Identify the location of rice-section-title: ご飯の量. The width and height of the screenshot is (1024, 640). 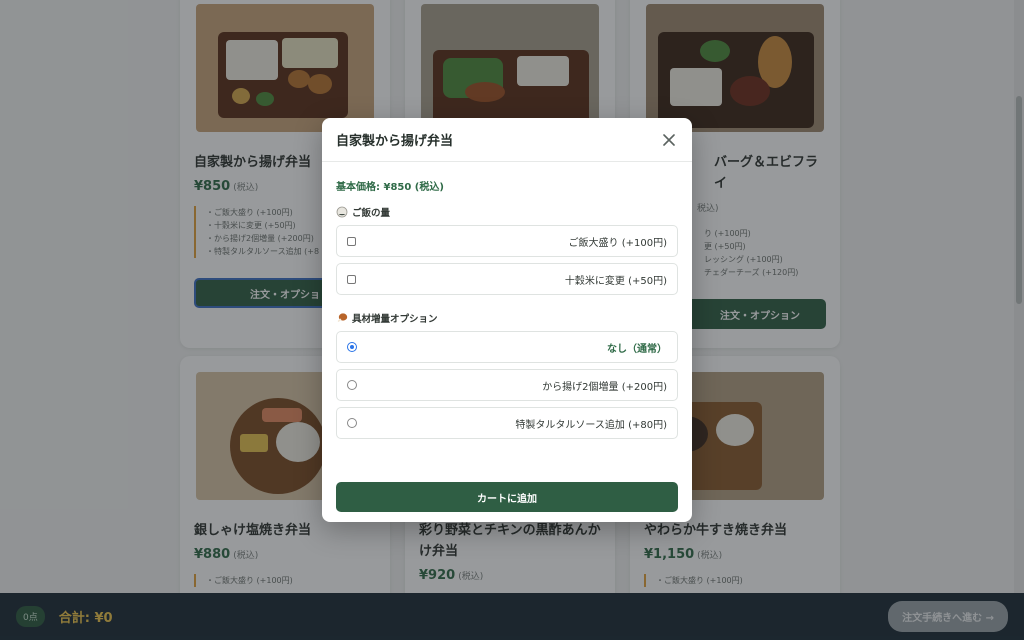
(507, 212).